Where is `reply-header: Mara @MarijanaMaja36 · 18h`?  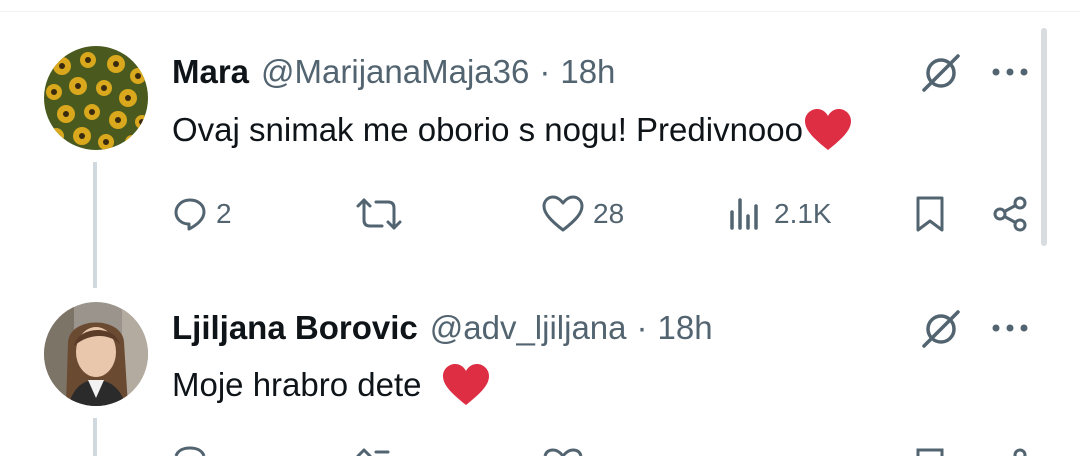 reply-header: Mara @MarijanaMaja36 · 18h is located at coordinates (393, 72).